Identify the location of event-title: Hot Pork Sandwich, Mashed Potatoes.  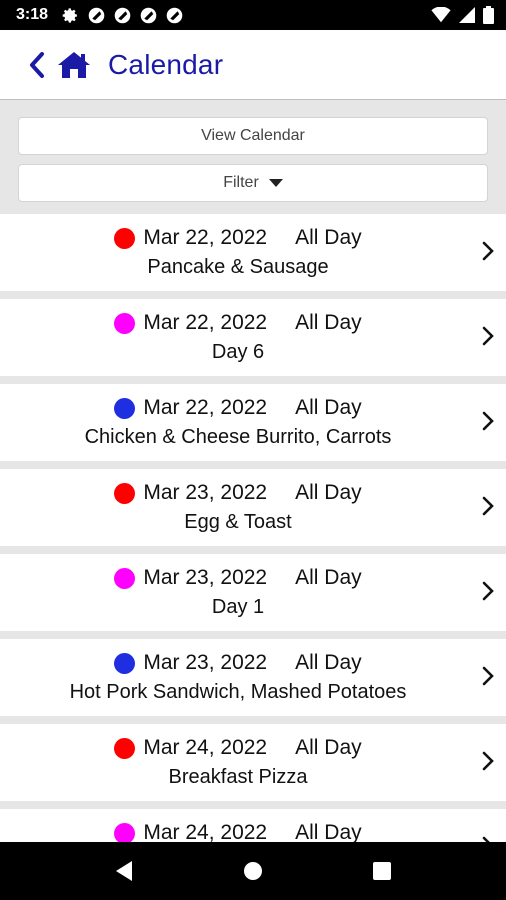
(238, 692).